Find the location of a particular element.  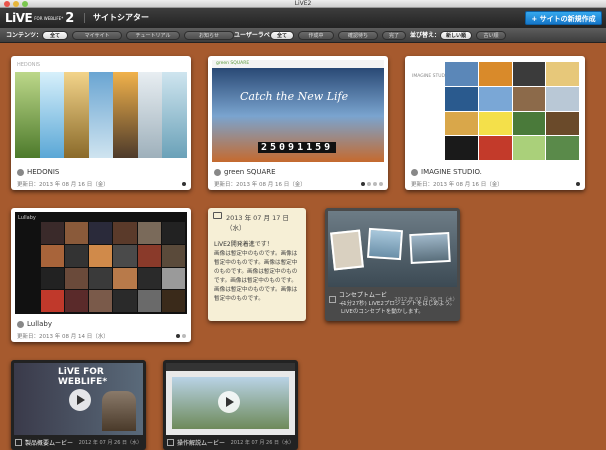

app-header: LiVE FOR WEBLIFE* 2 サイトシアター + サイトの新規作成 is located at coordinates (303, 18).